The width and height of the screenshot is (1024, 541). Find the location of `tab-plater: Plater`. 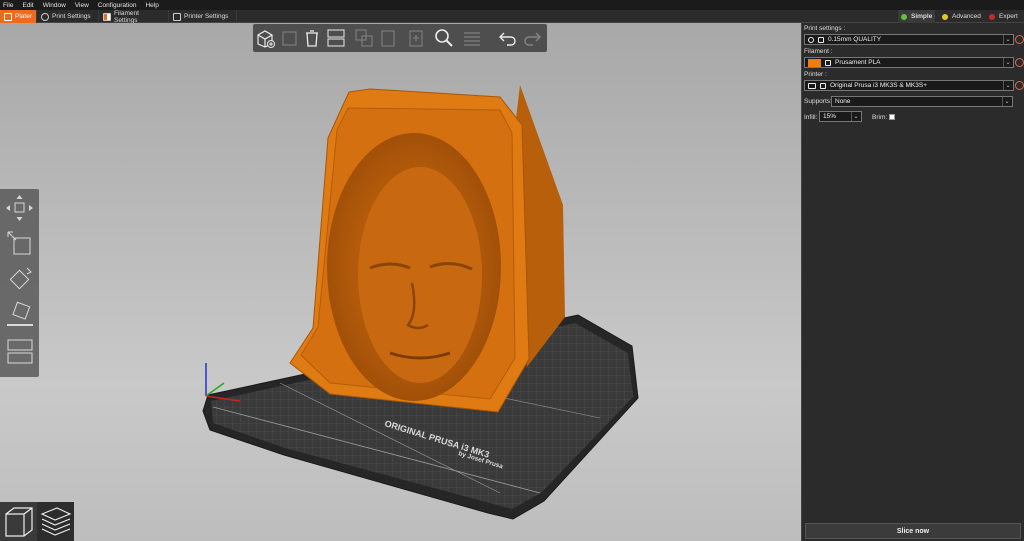

tab-plater: Plater is located at coordinates (18, 16).